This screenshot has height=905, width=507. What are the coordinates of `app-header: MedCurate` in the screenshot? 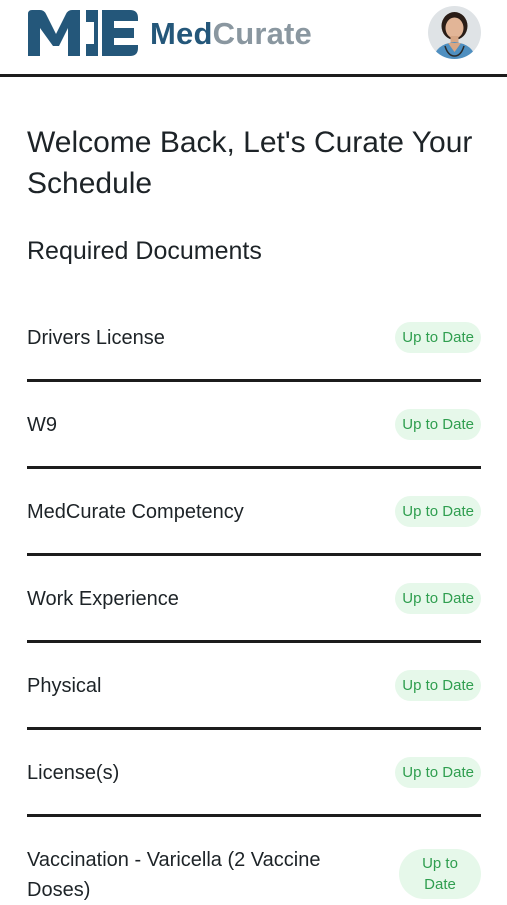 It's located at (253, 38).